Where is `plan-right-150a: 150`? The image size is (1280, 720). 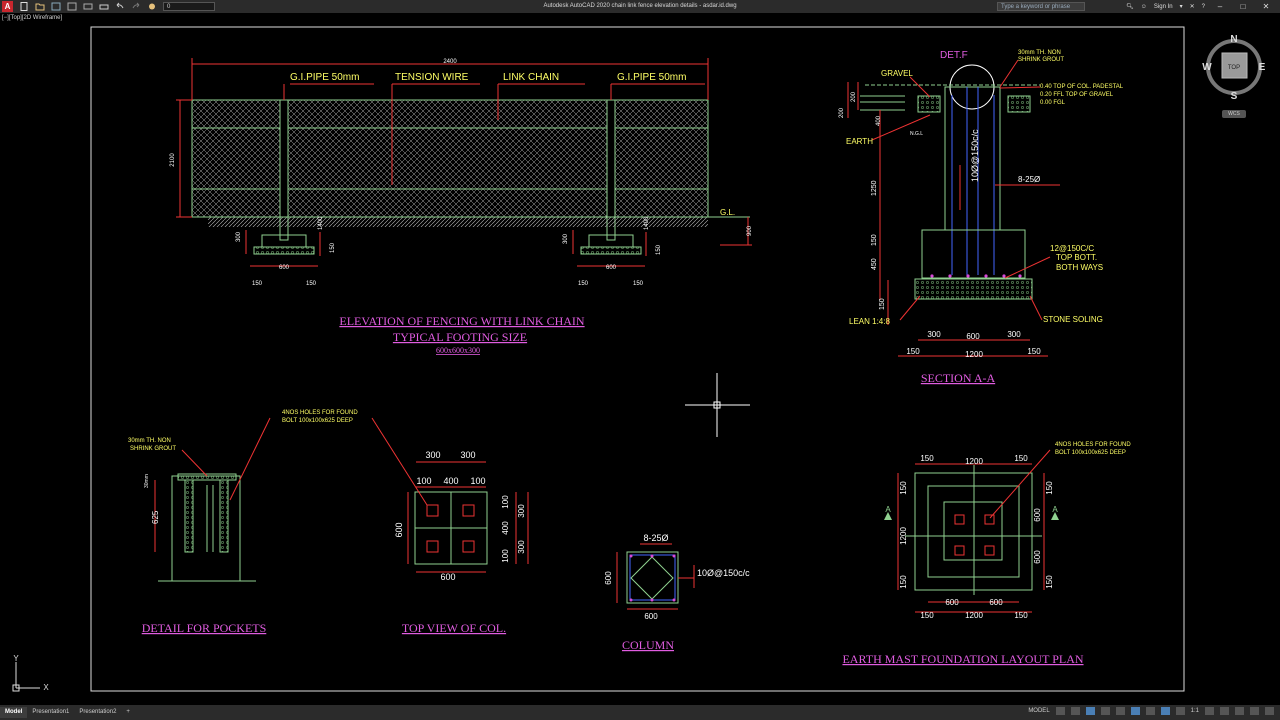 plan-right-150a: 150 is located at coordinates (1049, 488).